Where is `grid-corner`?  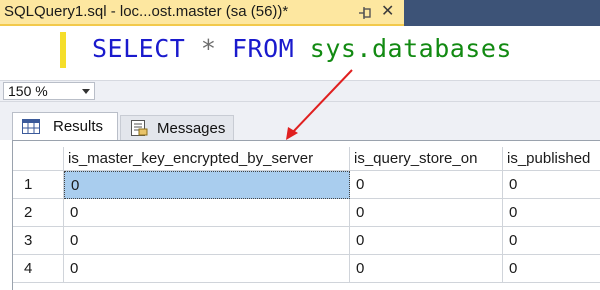 grid-corner is located at coordinates (38, 159).